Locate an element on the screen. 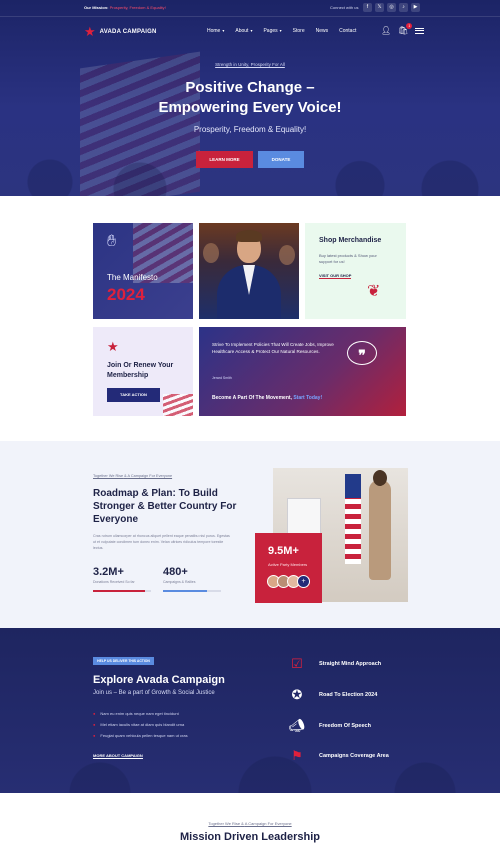 This screenshot has width=500, height=858. shop-title: Shop Merchandise is located at coordinates (350, 240).